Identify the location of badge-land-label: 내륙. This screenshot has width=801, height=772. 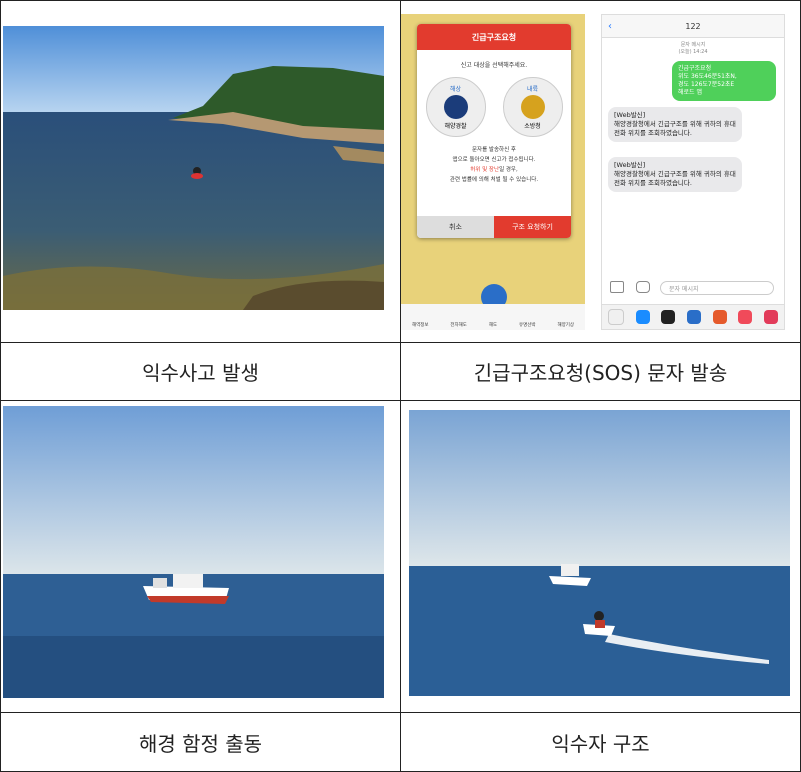
(532, 89).